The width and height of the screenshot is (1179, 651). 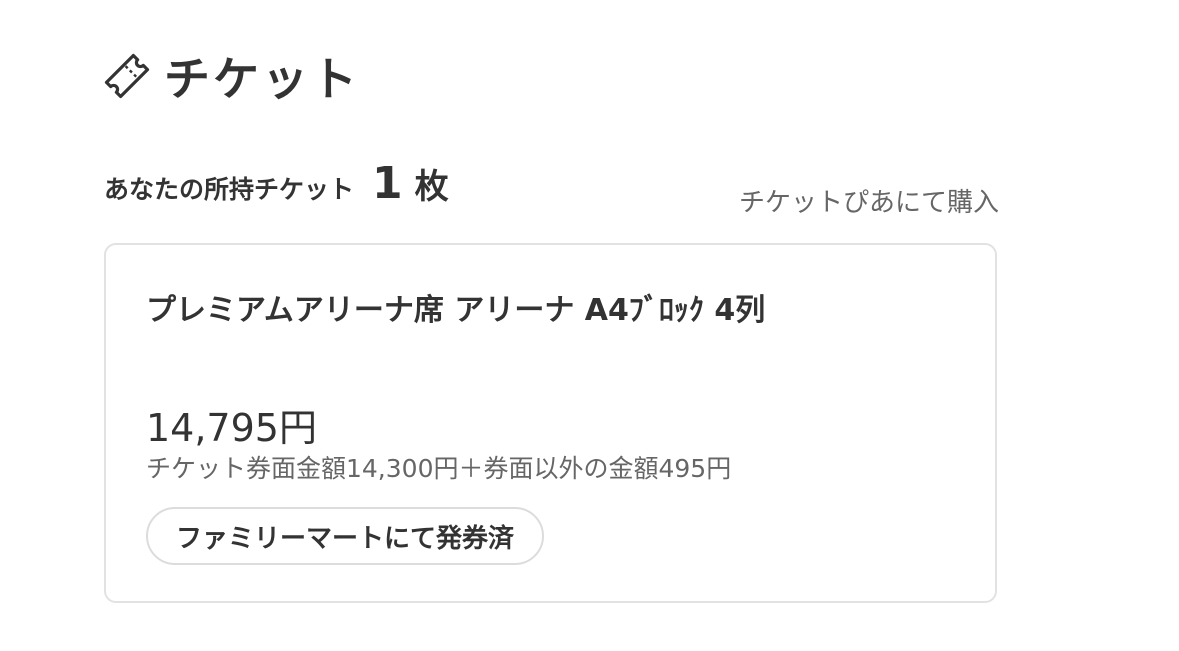 I want to click on owned-ticket-count: 1, so click(x=387, y=183).